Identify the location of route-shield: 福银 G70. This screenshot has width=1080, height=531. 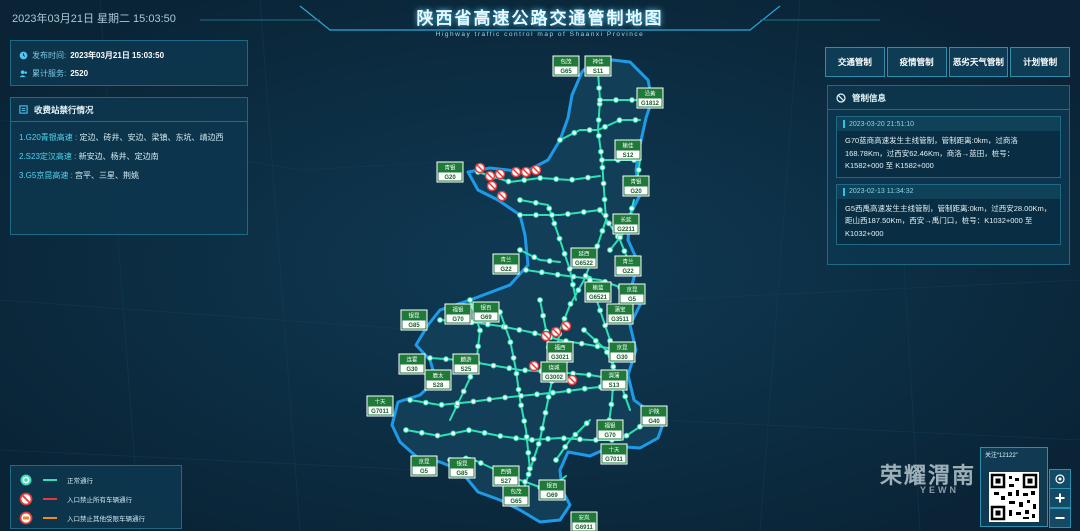
(610, 430).